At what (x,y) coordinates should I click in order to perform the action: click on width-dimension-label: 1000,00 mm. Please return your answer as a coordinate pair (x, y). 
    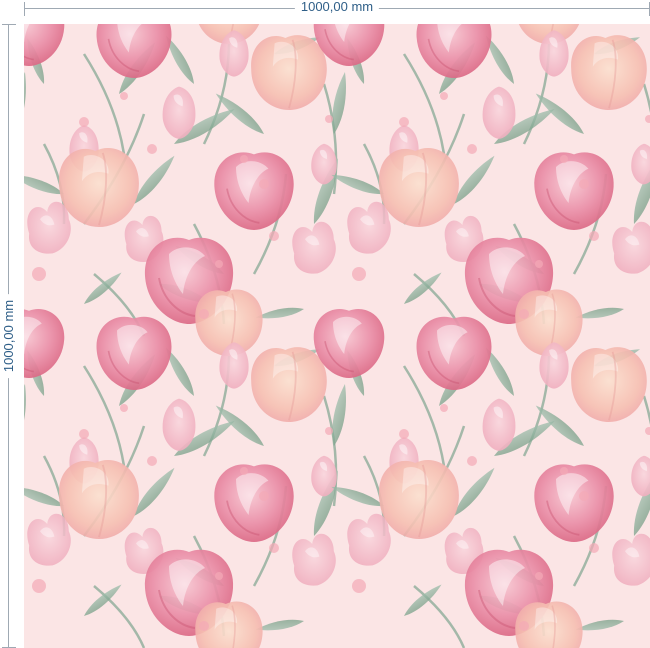
    Looking at the image, I should click on (337, 8).